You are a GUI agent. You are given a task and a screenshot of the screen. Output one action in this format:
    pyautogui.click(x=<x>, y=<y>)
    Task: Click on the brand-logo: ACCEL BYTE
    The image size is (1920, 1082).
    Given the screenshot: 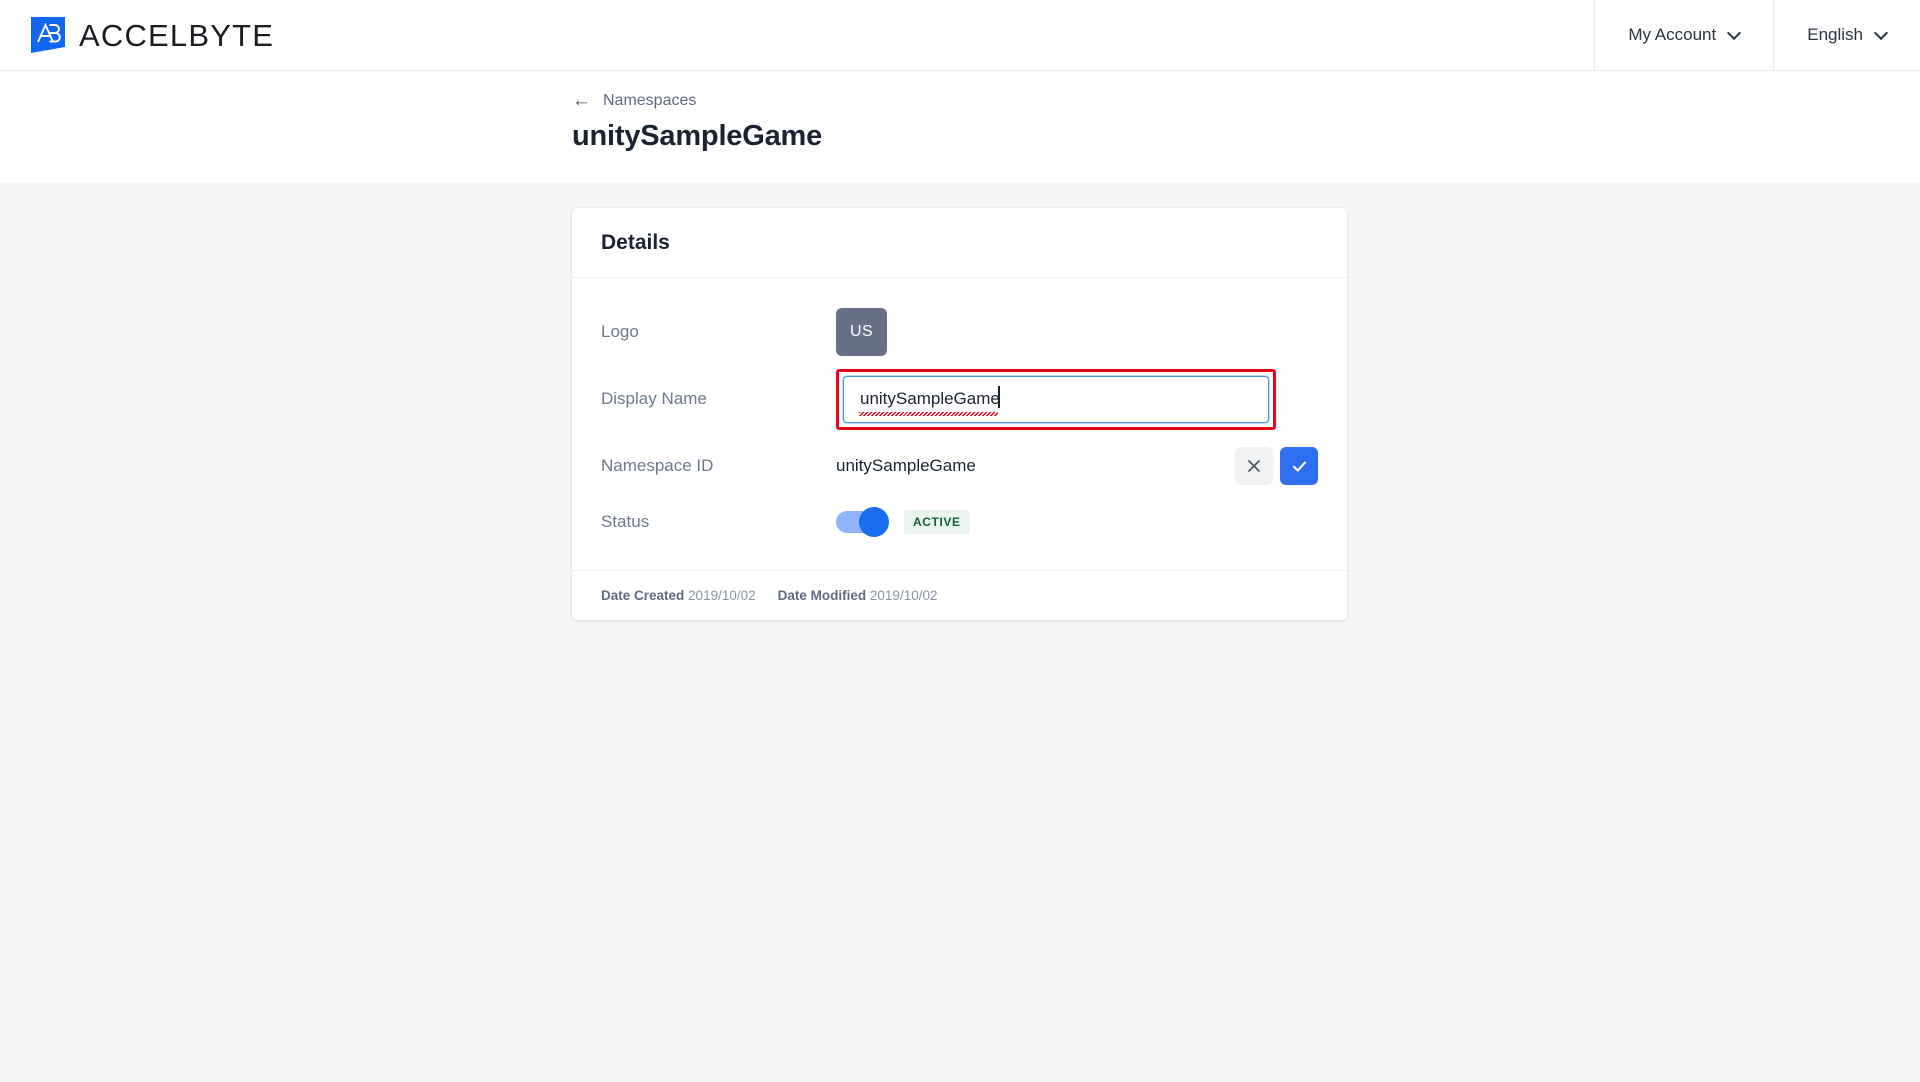 What is the action you would take?
    pyautogui.click(x=137, y=35)
    